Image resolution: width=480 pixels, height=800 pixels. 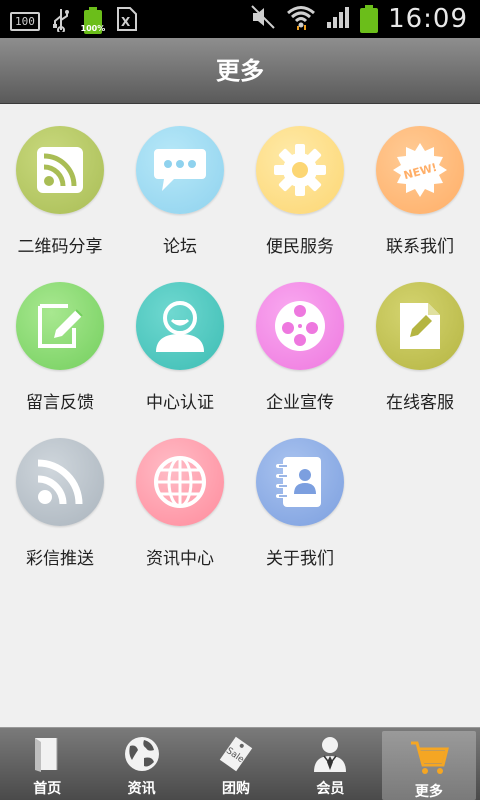 What do you see at coordinates (180, 326) in the screenshot?
I see `user-icon` at bounding box center [180, 326].